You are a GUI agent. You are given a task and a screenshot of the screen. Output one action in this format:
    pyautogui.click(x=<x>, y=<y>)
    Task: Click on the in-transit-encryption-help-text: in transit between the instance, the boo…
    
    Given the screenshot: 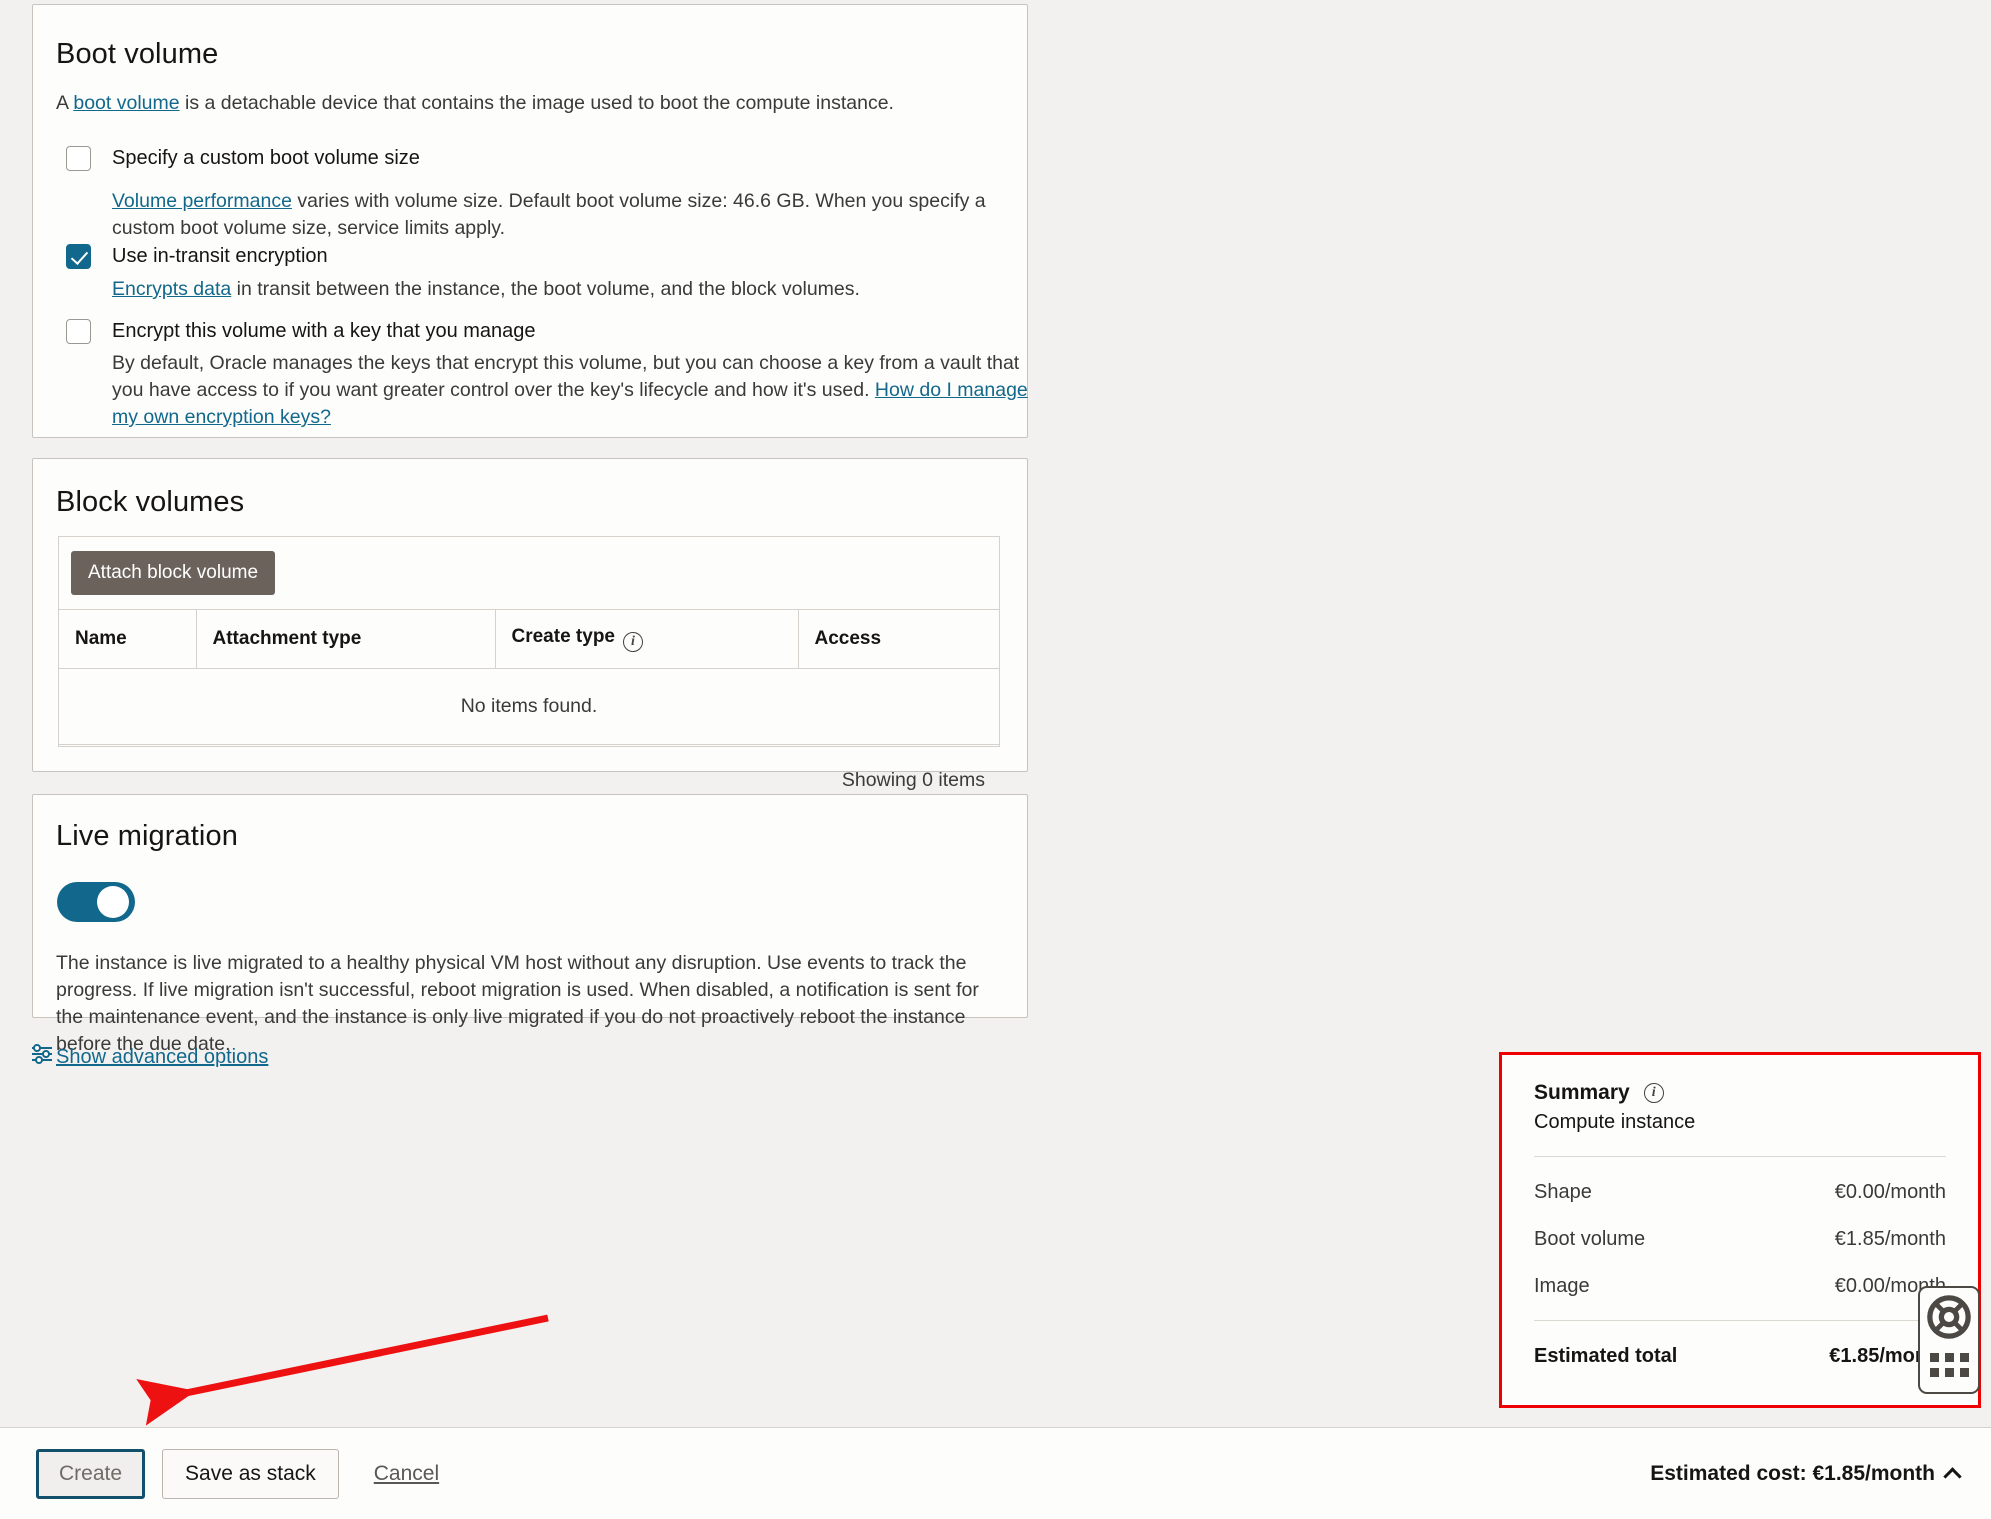 What is the action you would take?
    pyautogui.click(x=545, y=289)
    